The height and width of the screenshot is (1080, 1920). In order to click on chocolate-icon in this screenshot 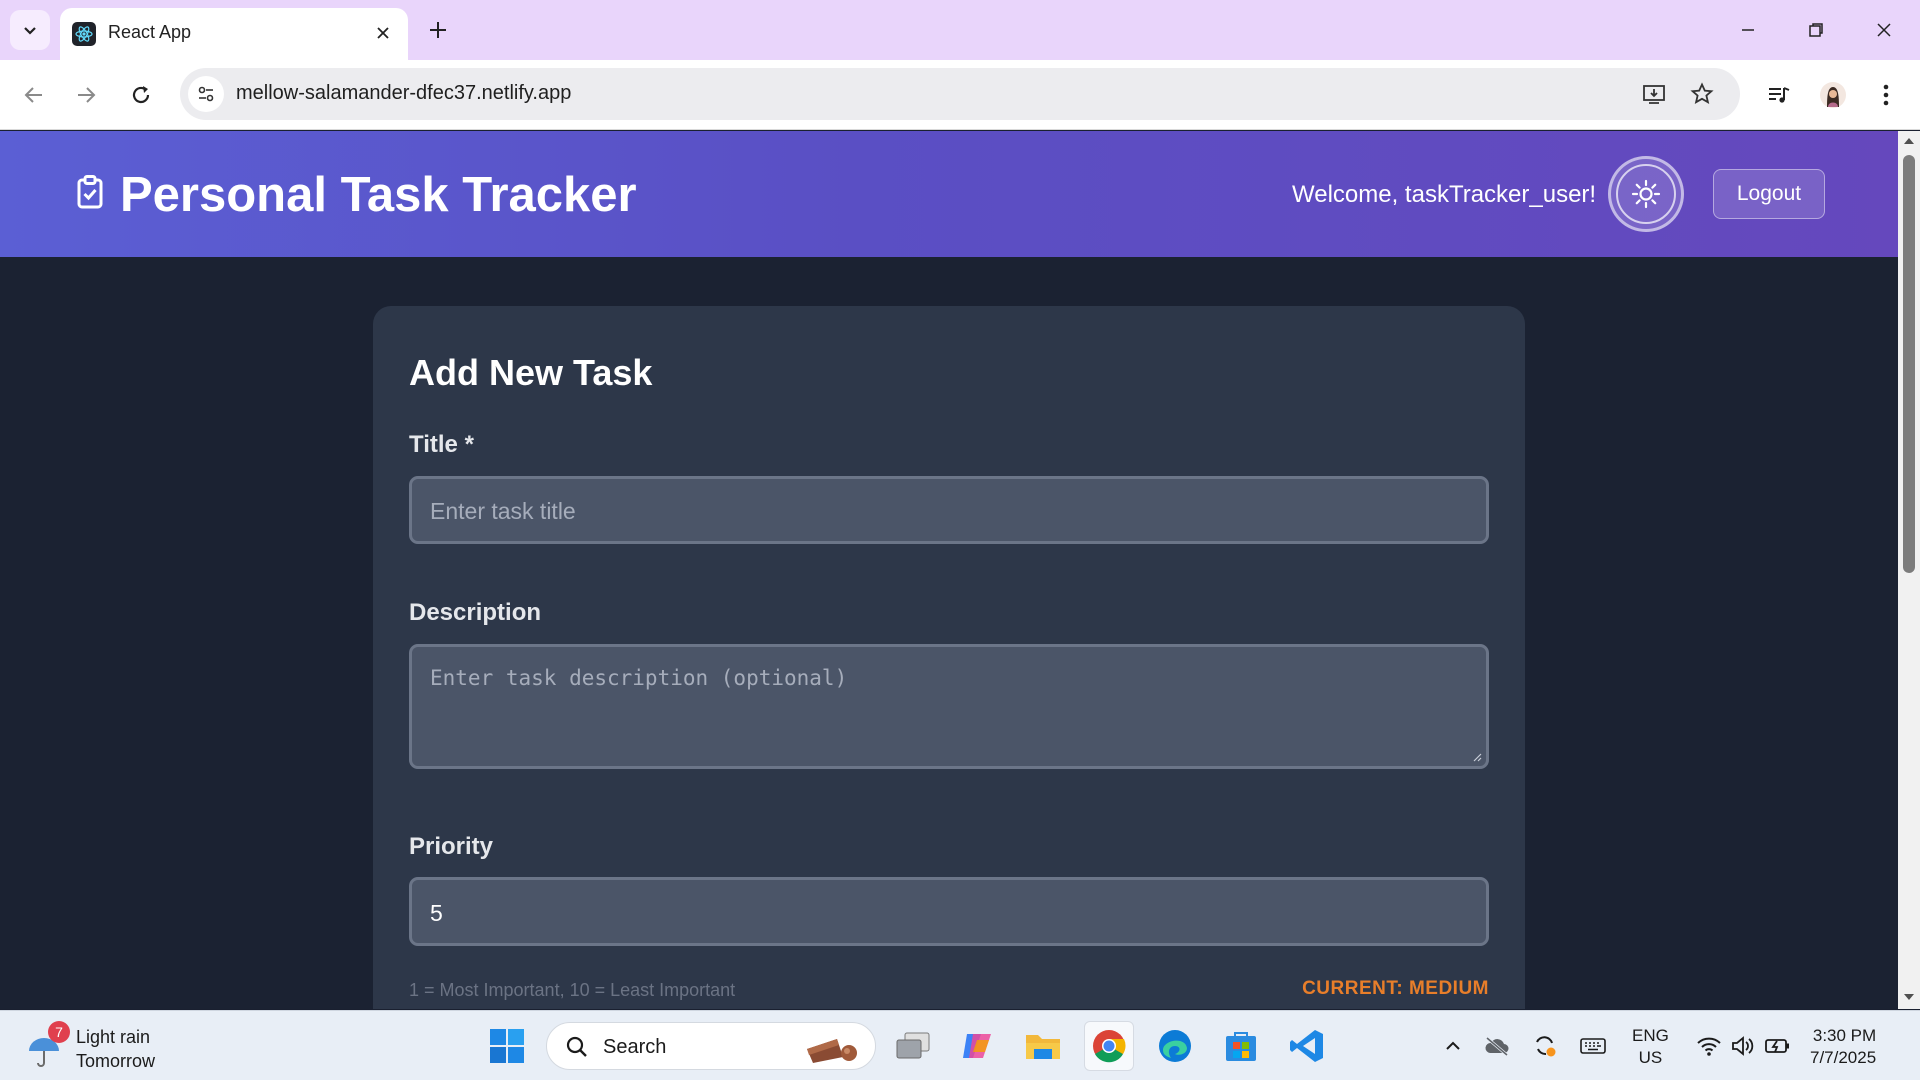, I will do `click(832, 1051)`.